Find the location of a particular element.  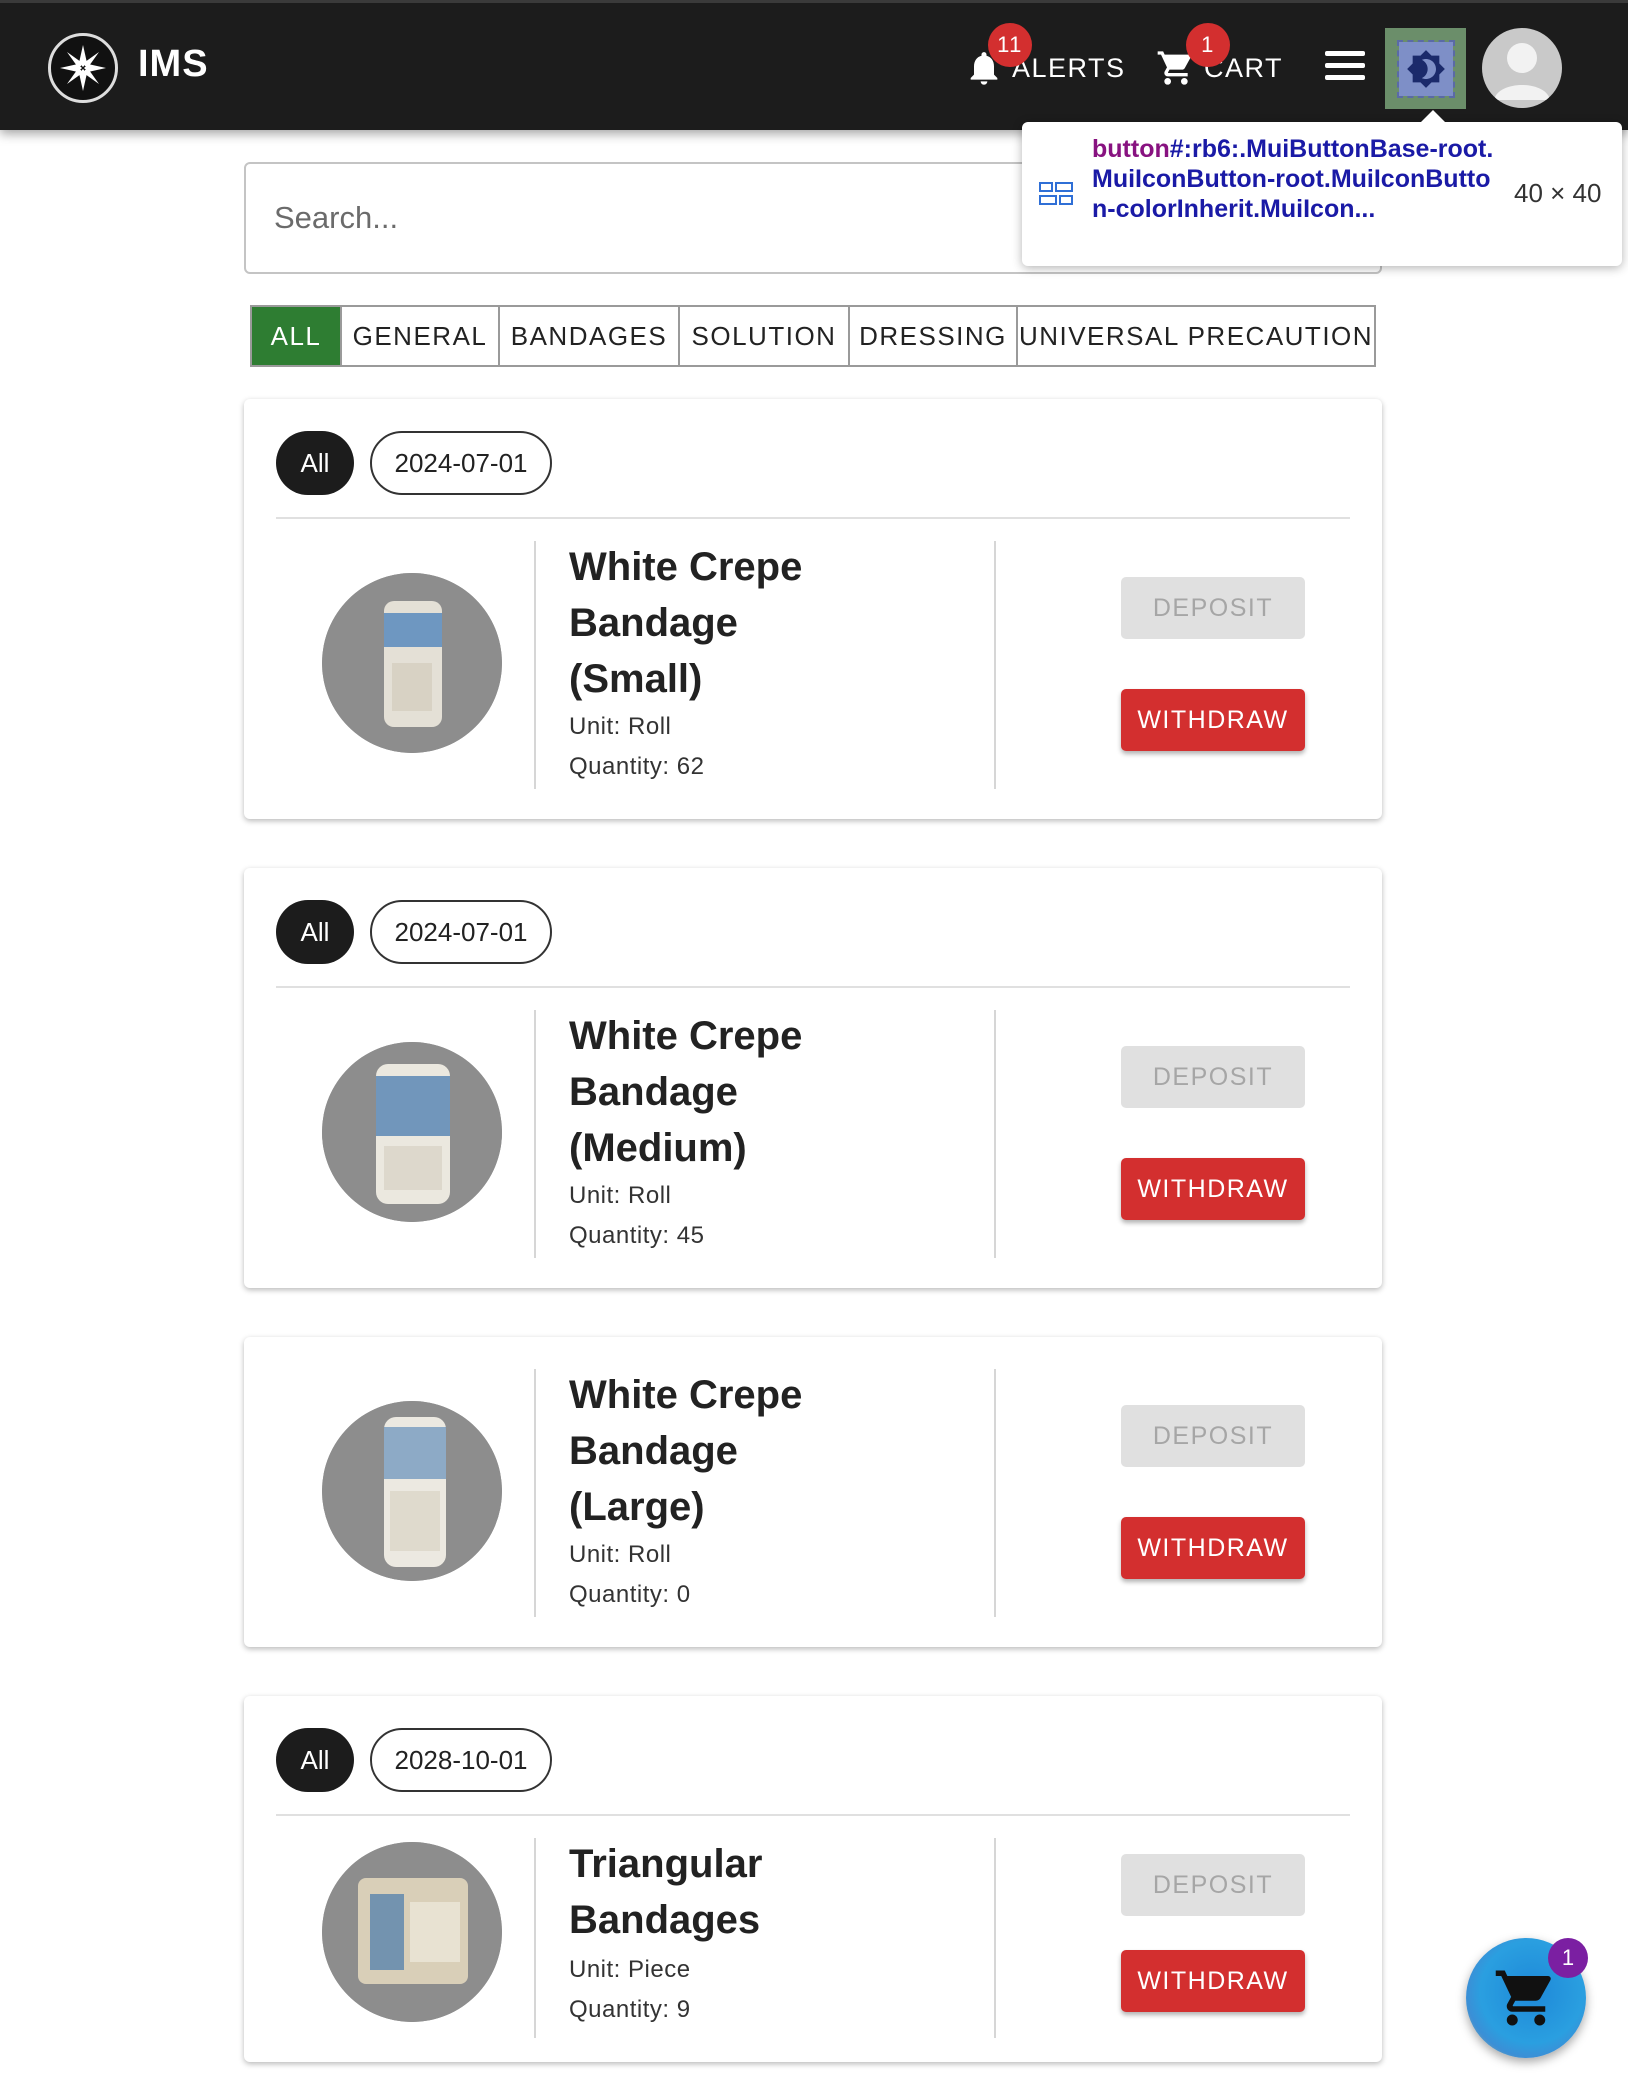

cart-button: CART 1 is located at coordinates (1219, 57).